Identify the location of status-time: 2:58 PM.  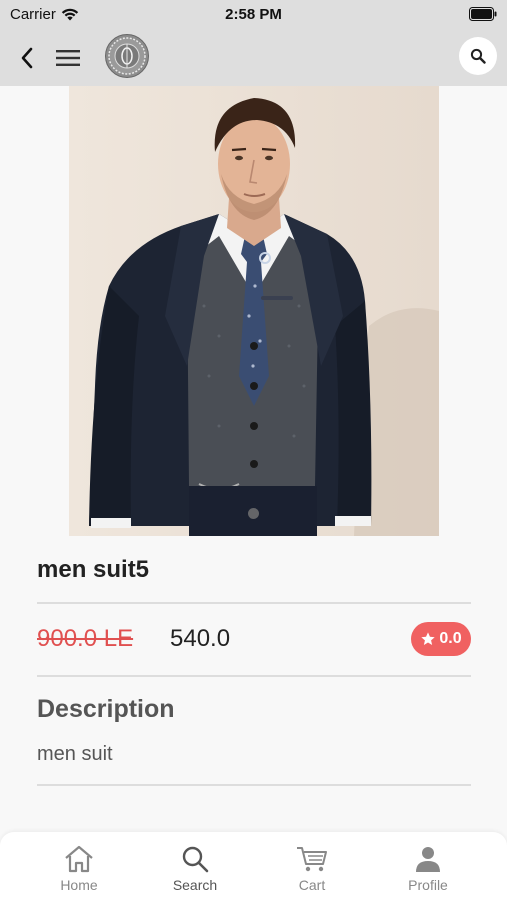
(253, 14).